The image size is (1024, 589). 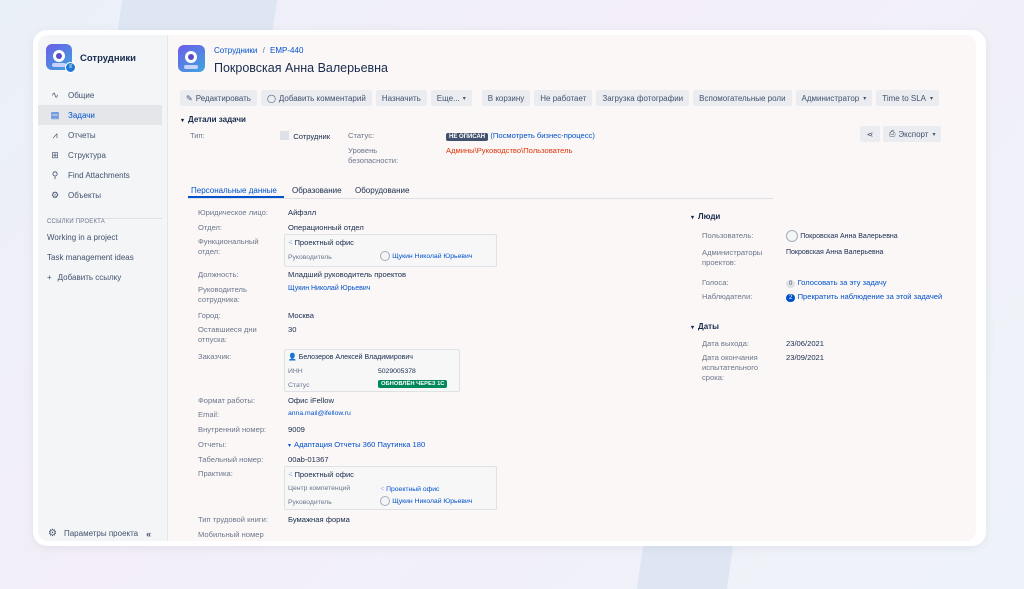 What do you see at coordinates (103, 95) in the screenshot?
I see `nav-general: ∿ Общие` at bounding box center [103, 95].